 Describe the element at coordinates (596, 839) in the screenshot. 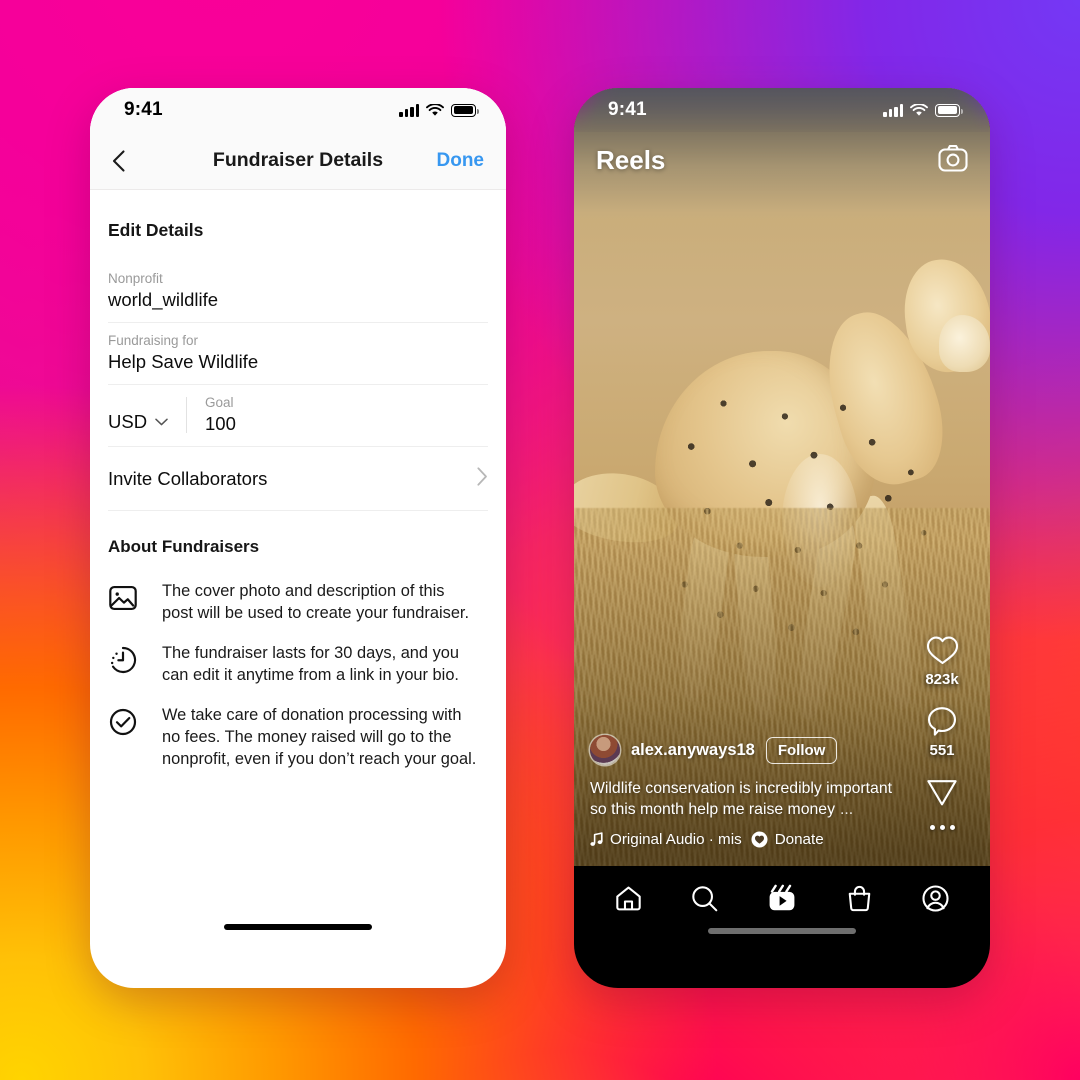

I see `music-note-icon` at that location.